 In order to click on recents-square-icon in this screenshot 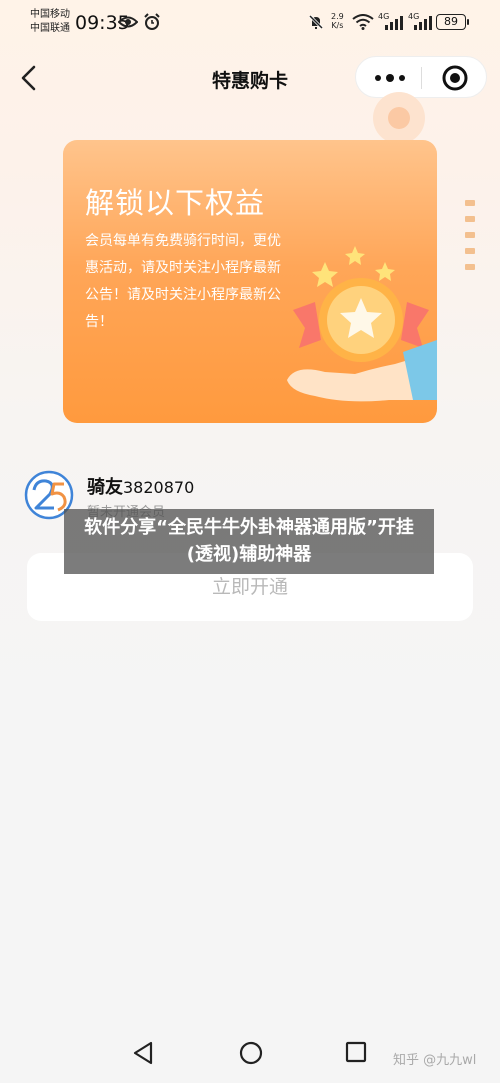, I will do `click(356, 1052)`.